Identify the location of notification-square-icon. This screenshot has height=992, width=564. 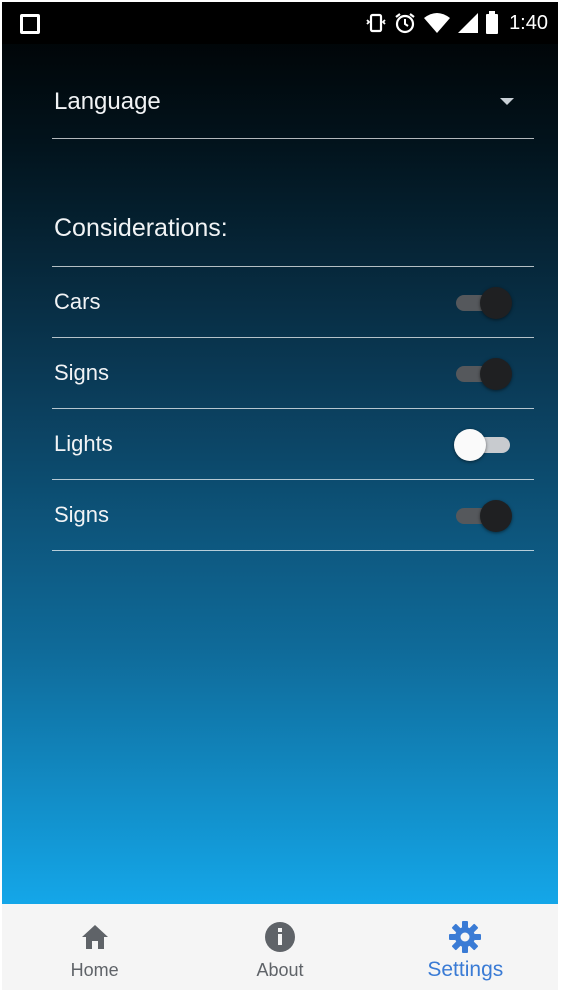
(30, 24).